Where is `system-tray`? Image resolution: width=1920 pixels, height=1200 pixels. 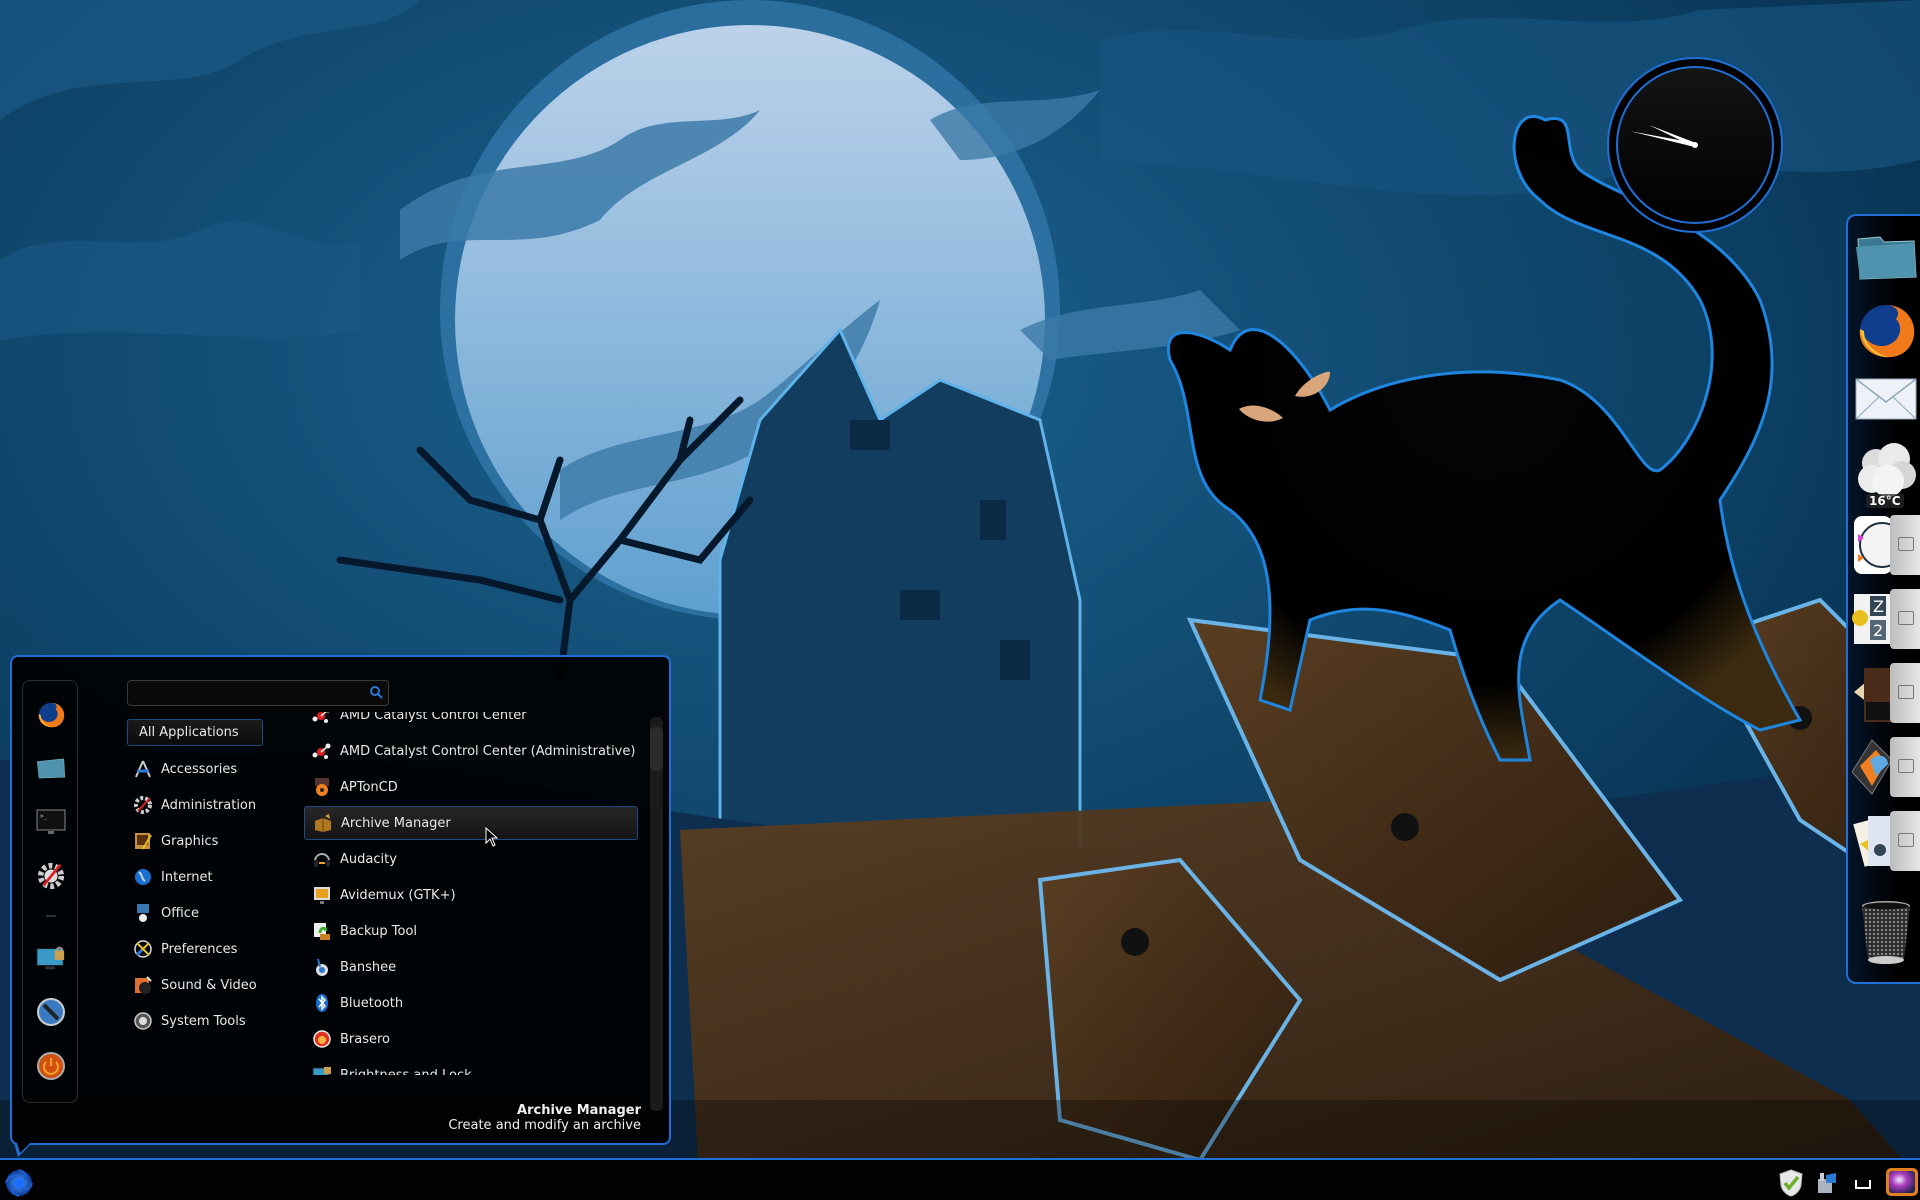
system-tray is located at coordinates (1848, 1183).